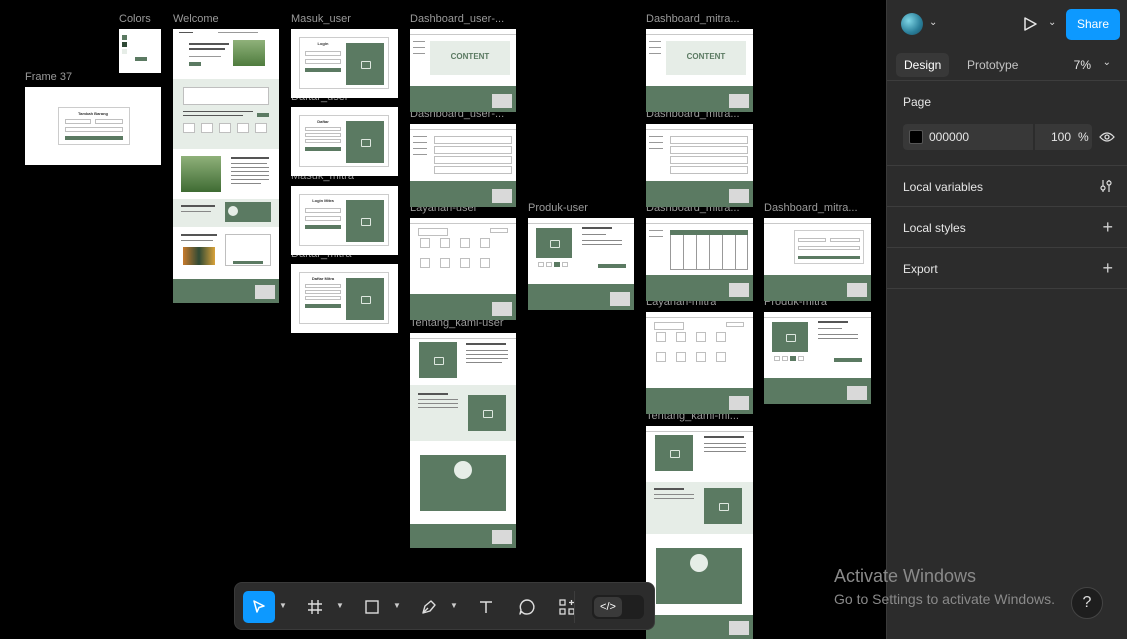 The width and height of the screenshot is (1127, 639). I want to click on avatar, so click(912, 24).